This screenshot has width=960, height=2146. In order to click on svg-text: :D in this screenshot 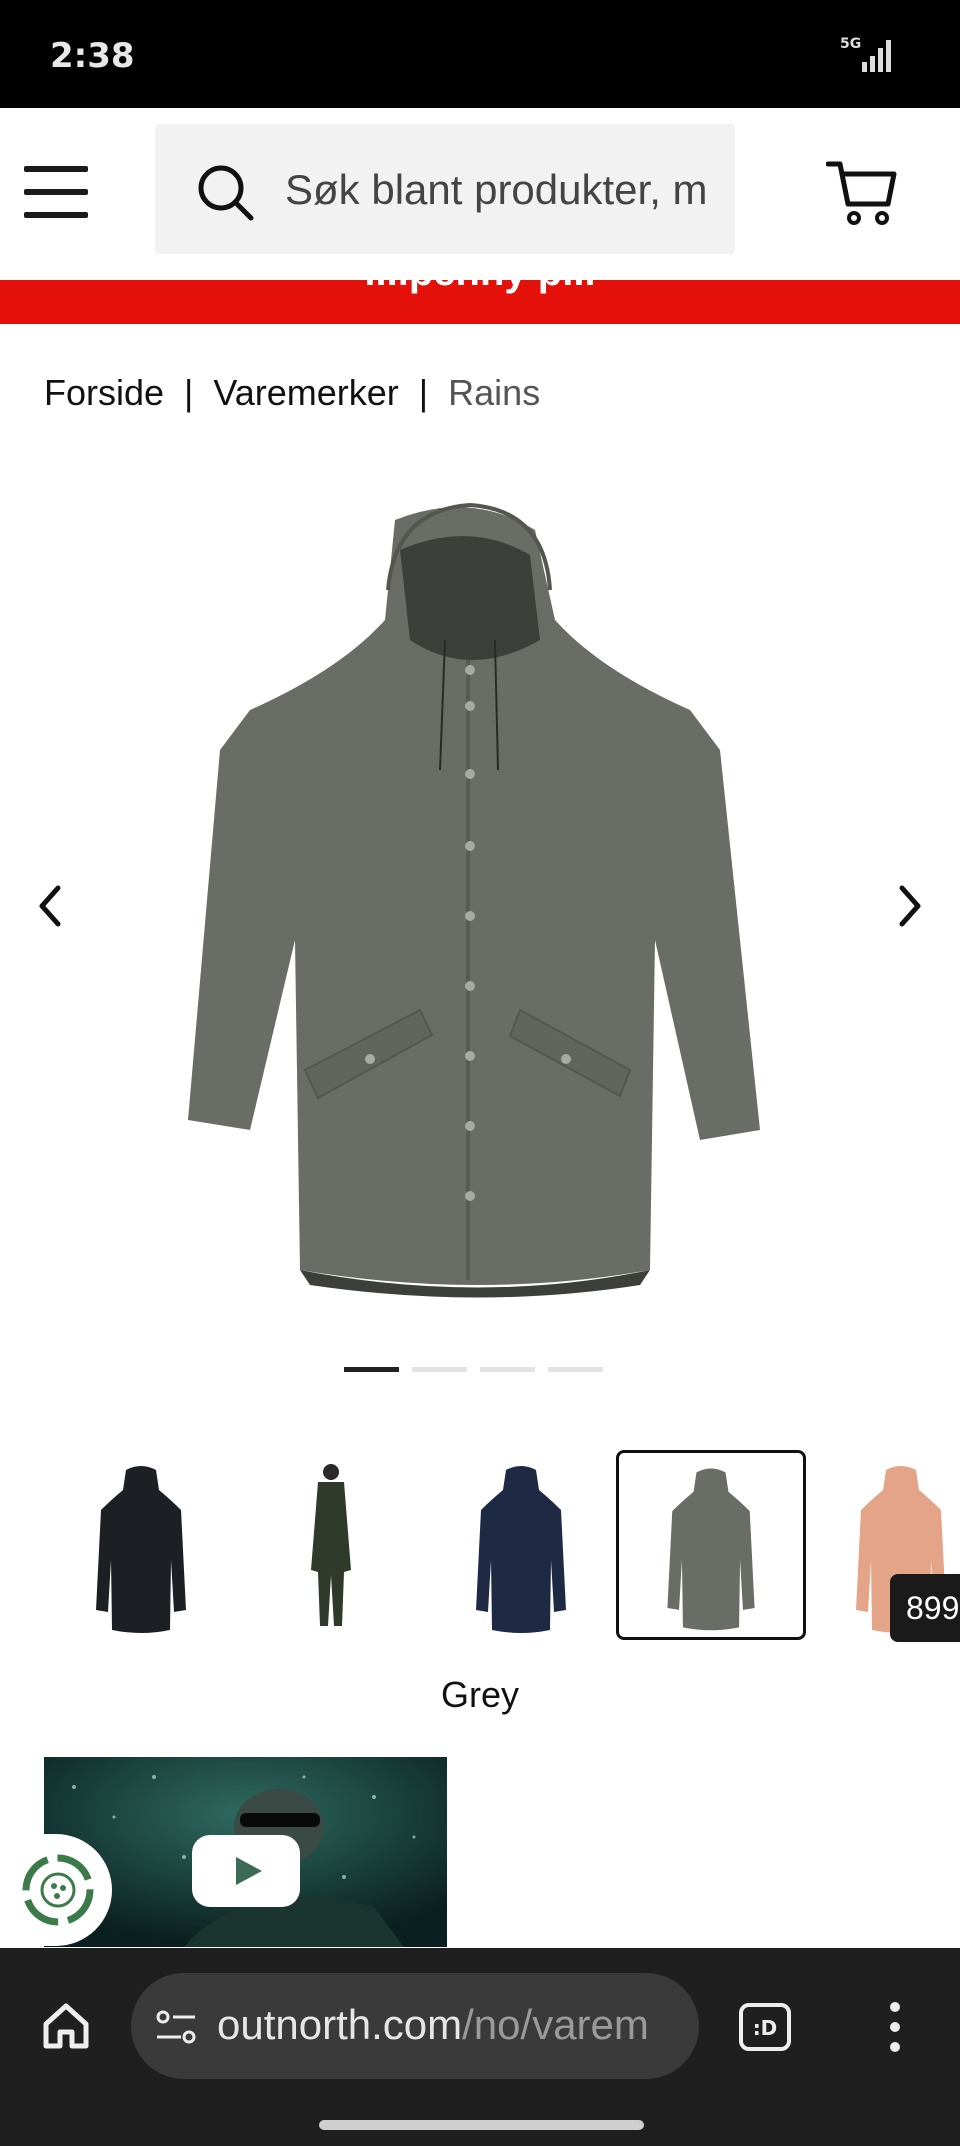, I will do `click(765, 2028)`.